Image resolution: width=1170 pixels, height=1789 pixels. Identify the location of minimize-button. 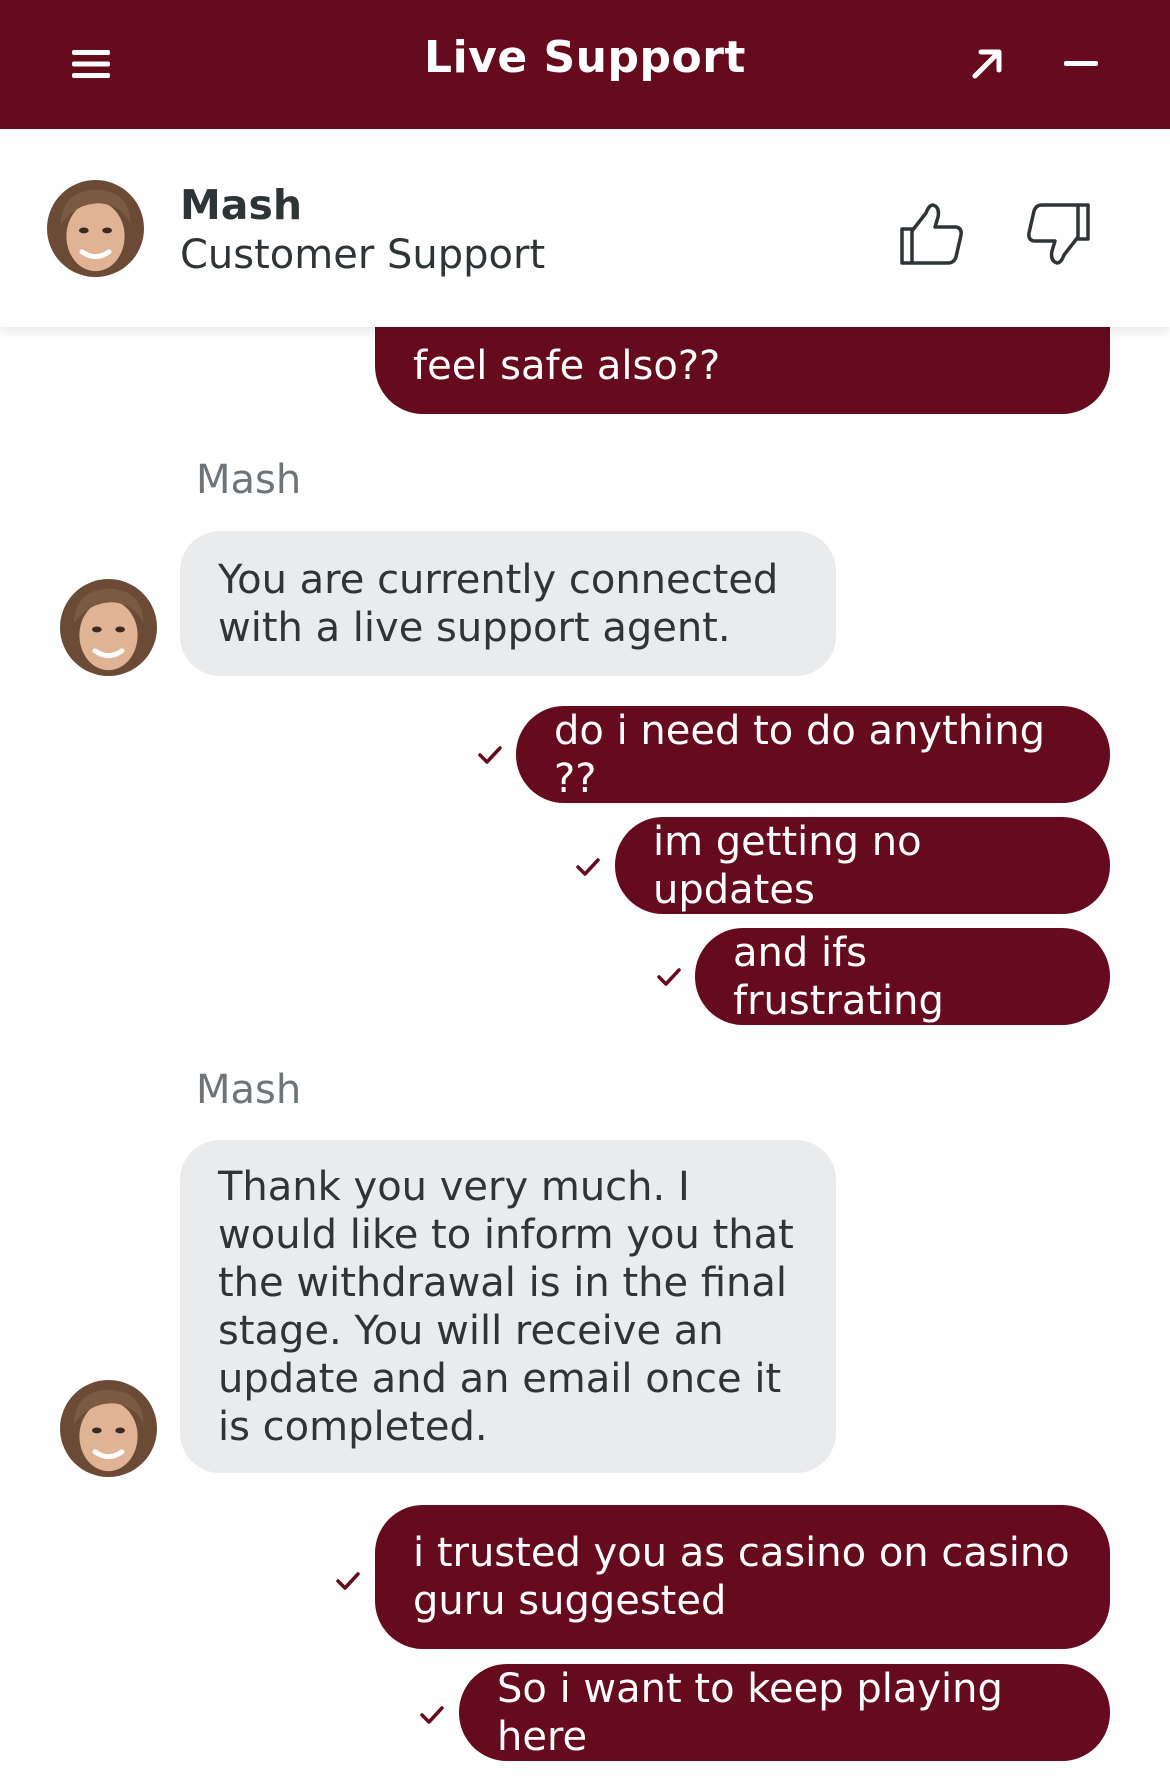
(1081, 64).